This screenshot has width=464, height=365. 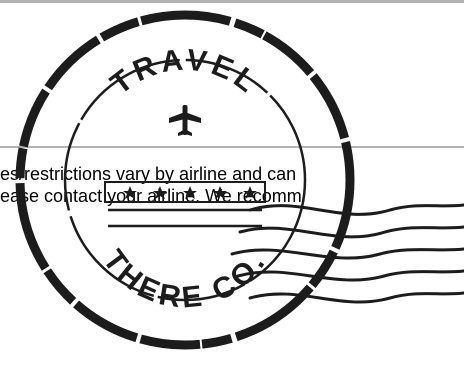 I want to click on top-divider, so click(x=232, y=1).